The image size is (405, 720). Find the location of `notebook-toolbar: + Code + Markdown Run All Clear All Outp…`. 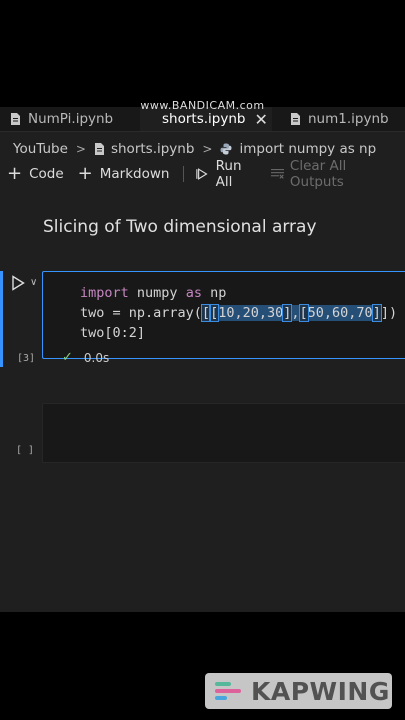

notebook-toolbar: + Code + Markdown Run All Clear All Outp… is located at coordinates (206, 174).